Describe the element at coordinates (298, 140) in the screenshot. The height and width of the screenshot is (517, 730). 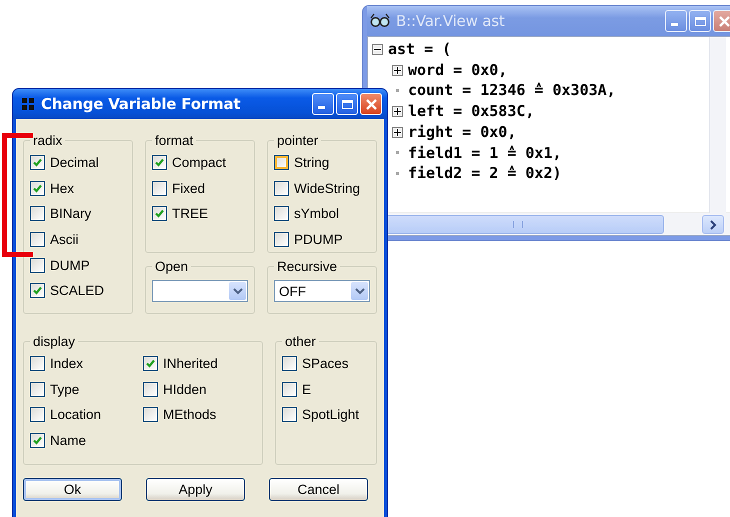
I see `group-label: pointer` at that location.